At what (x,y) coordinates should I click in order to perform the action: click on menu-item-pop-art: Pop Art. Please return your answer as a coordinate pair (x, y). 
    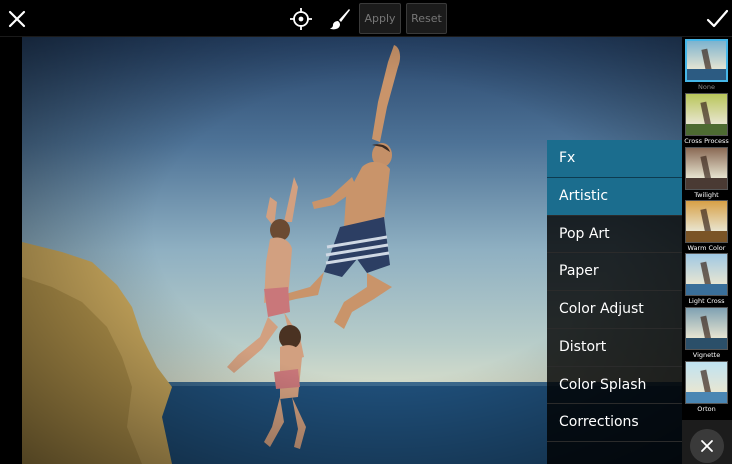
    Looking at the image, I should click on (614, 235).